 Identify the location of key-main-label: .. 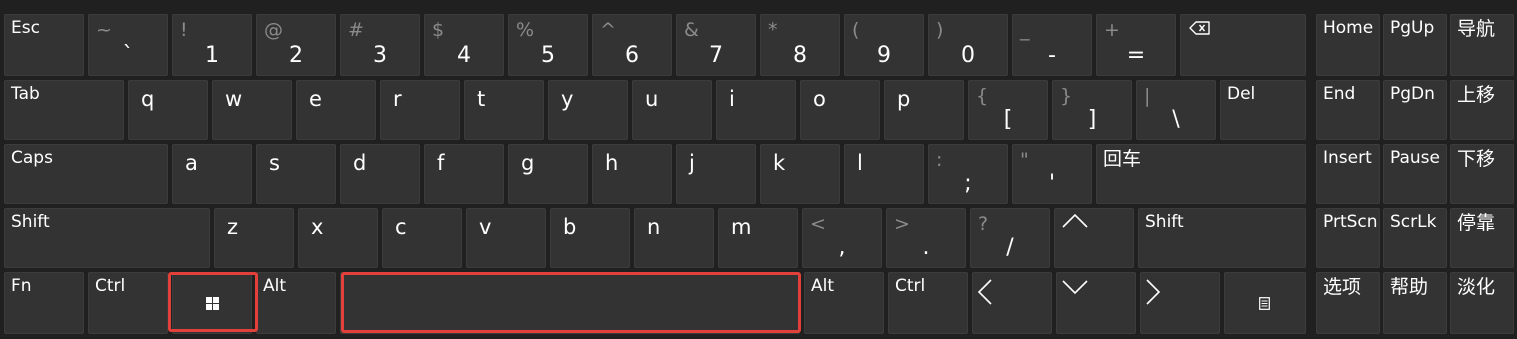
(926, 247).